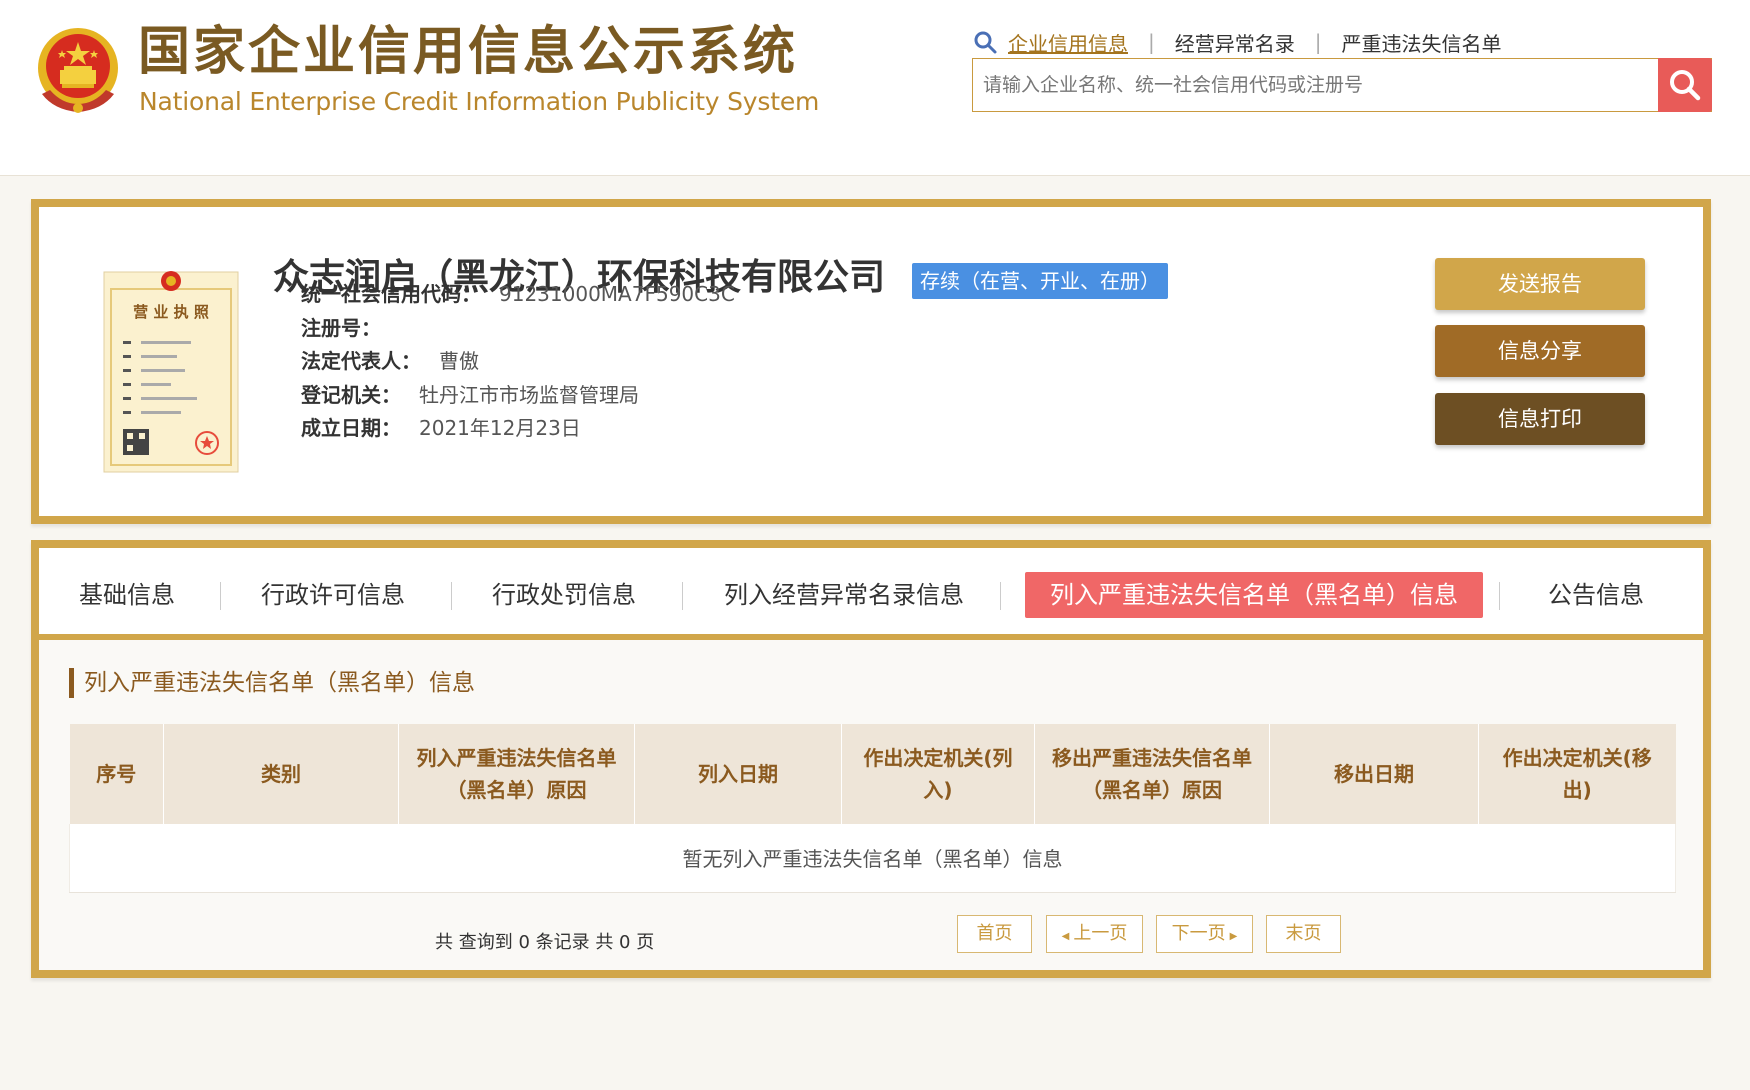  I want to click on info-value: 2021年12月23日, so click(500, 428).